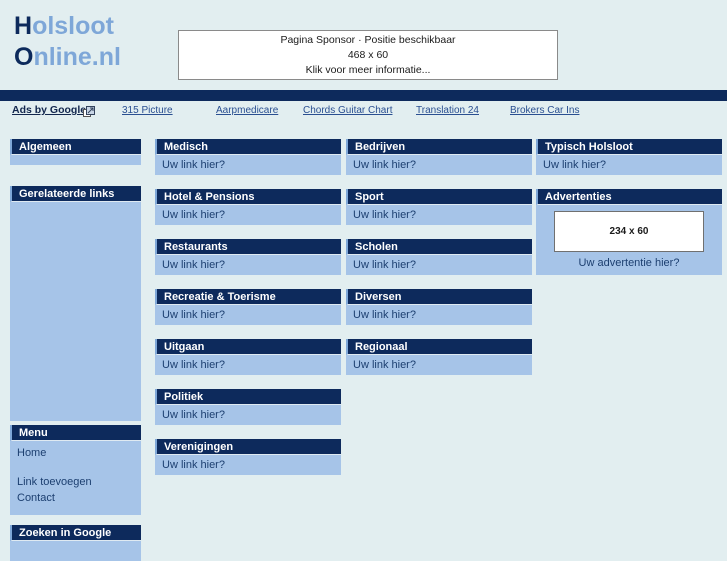  What do you see at coordinates (544, 110) in the screenshot?
I see `ad-link-brokers-car-ins: Brokers Car Ins` at bounding box center [544, 110].